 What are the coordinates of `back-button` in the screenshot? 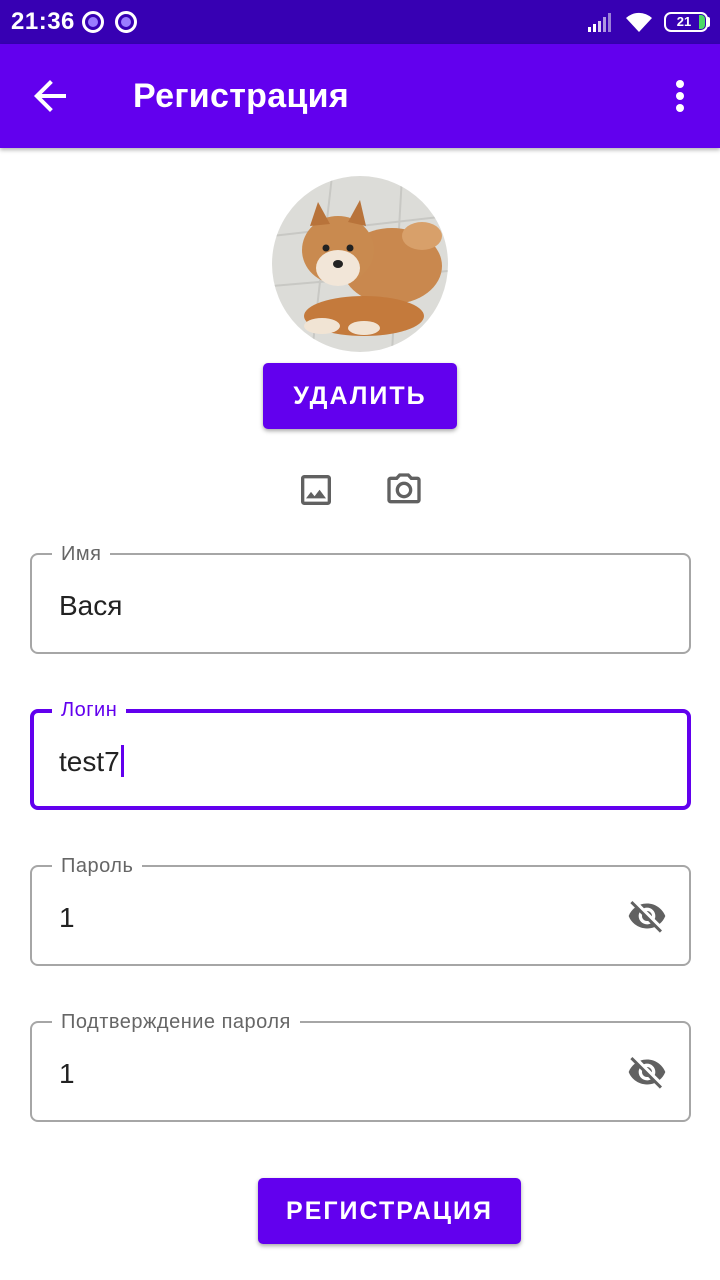 It's located at (50, 96).